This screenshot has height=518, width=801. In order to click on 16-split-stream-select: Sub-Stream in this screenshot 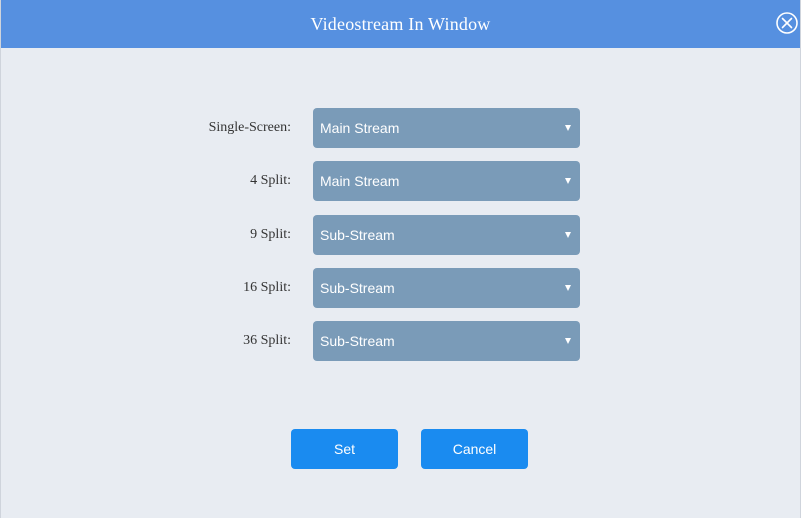, I will do `click(446, 288)`.